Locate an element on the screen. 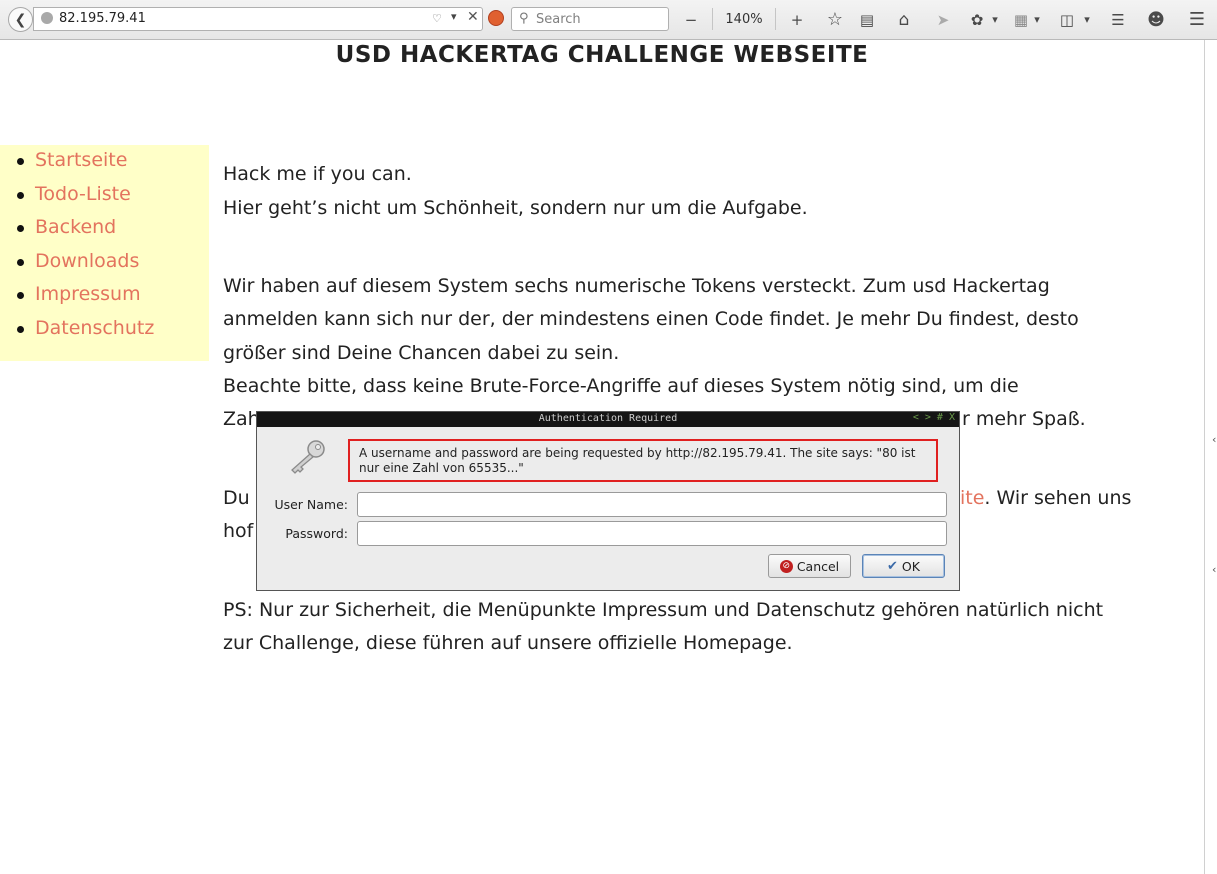 The height and width of the screenshot is (874, 1217). home-icon: ⌂ is located at coordinates (904, 19).